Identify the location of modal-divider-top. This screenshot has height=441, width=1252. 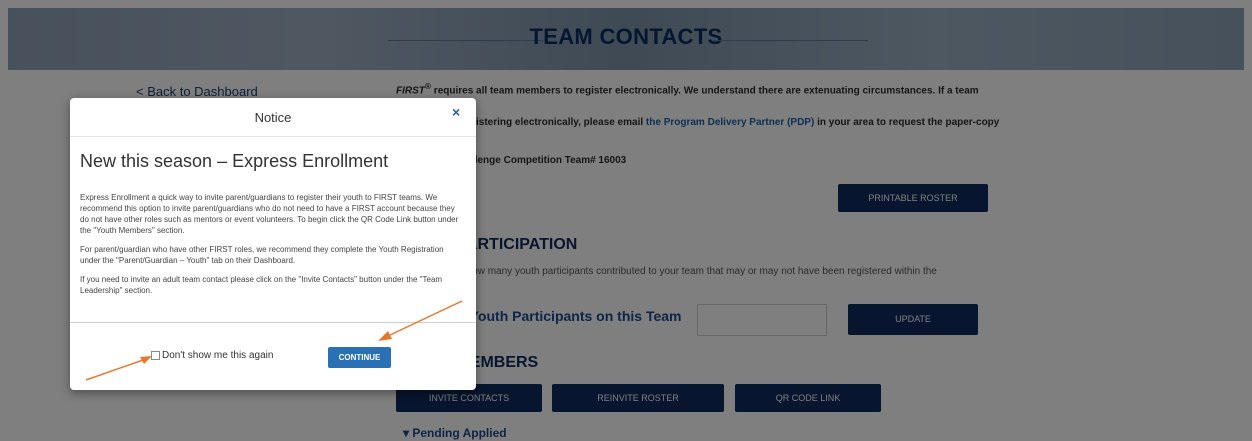
(273, 136).